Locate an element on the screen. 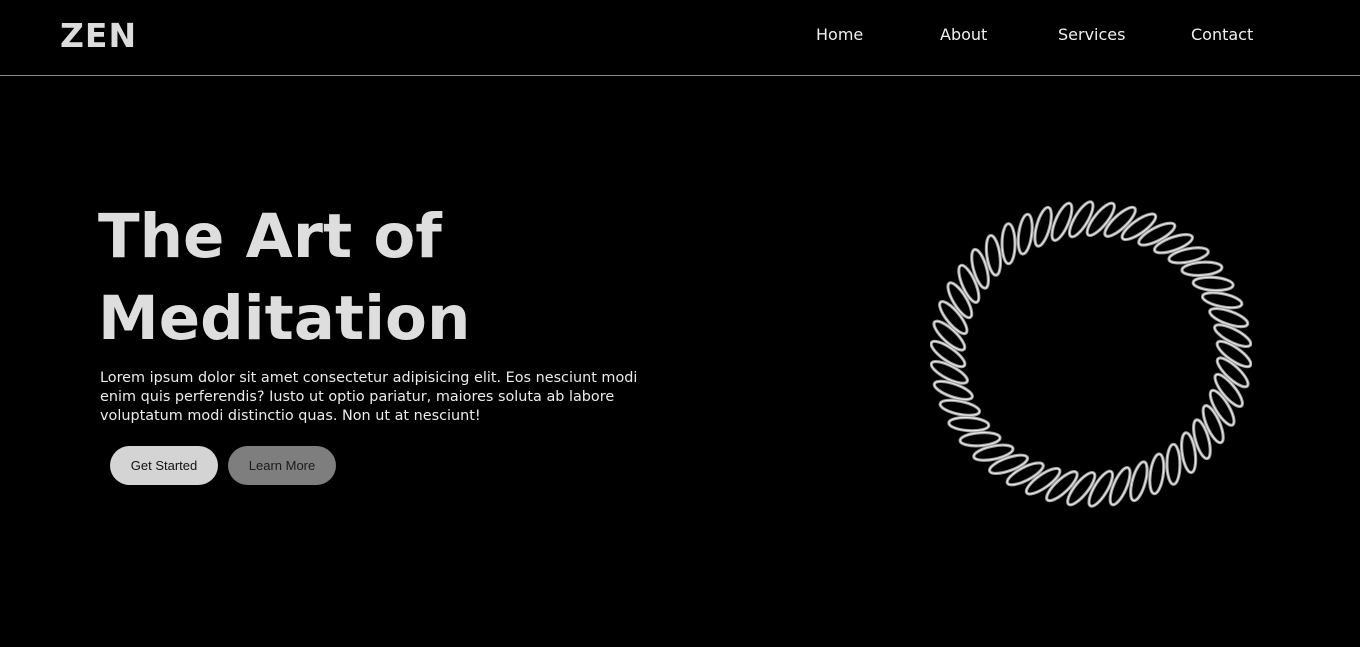 This screenshot has width=1360, height=647. hero-title-line-1: The Art of is located at coordinates (270, 236).